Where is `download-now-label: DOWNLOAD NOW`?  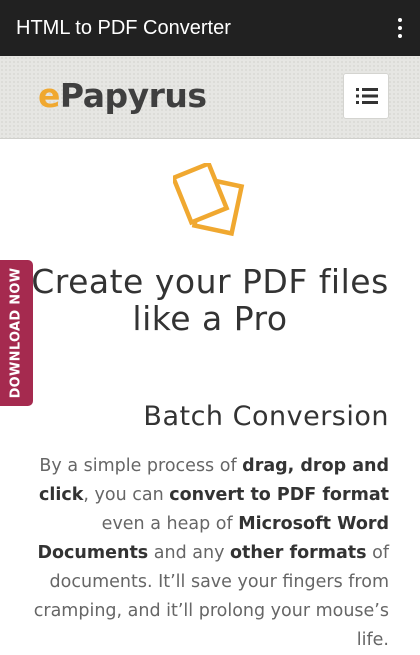
download-now-label: DOWNLOAD NOW is located at coordinates (16, 333).